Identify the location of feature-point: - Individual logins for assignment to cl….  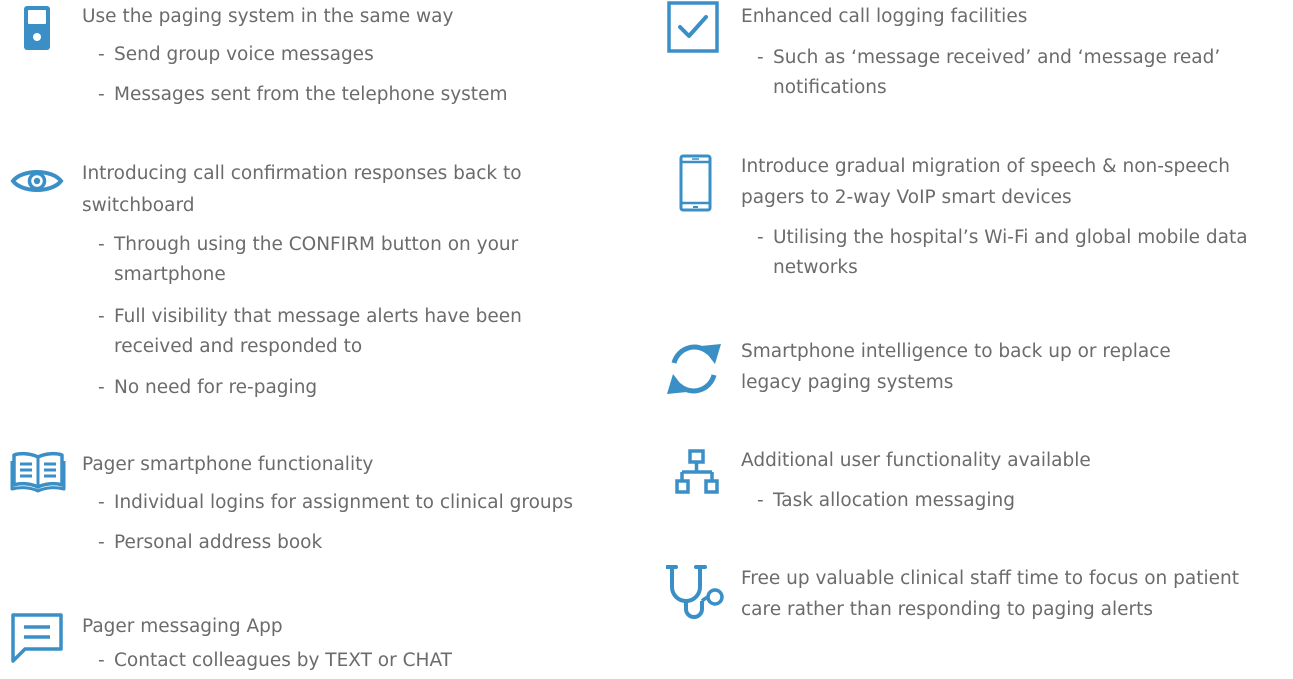
(336, 502).